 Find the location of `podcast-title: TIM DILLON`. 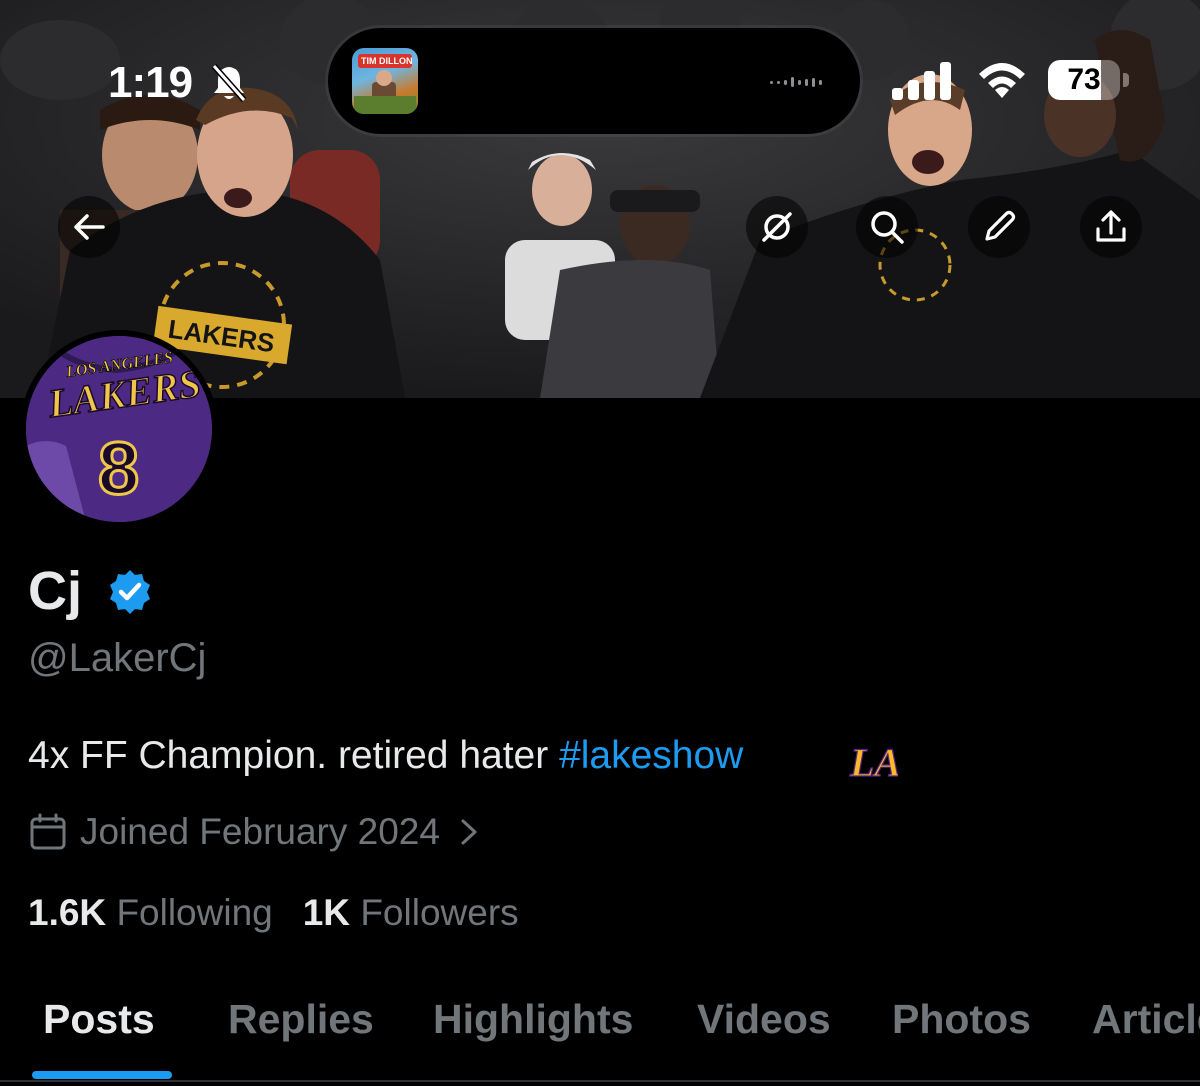

podcast-title: TIM DILLON is located at coordinates (387, 61).